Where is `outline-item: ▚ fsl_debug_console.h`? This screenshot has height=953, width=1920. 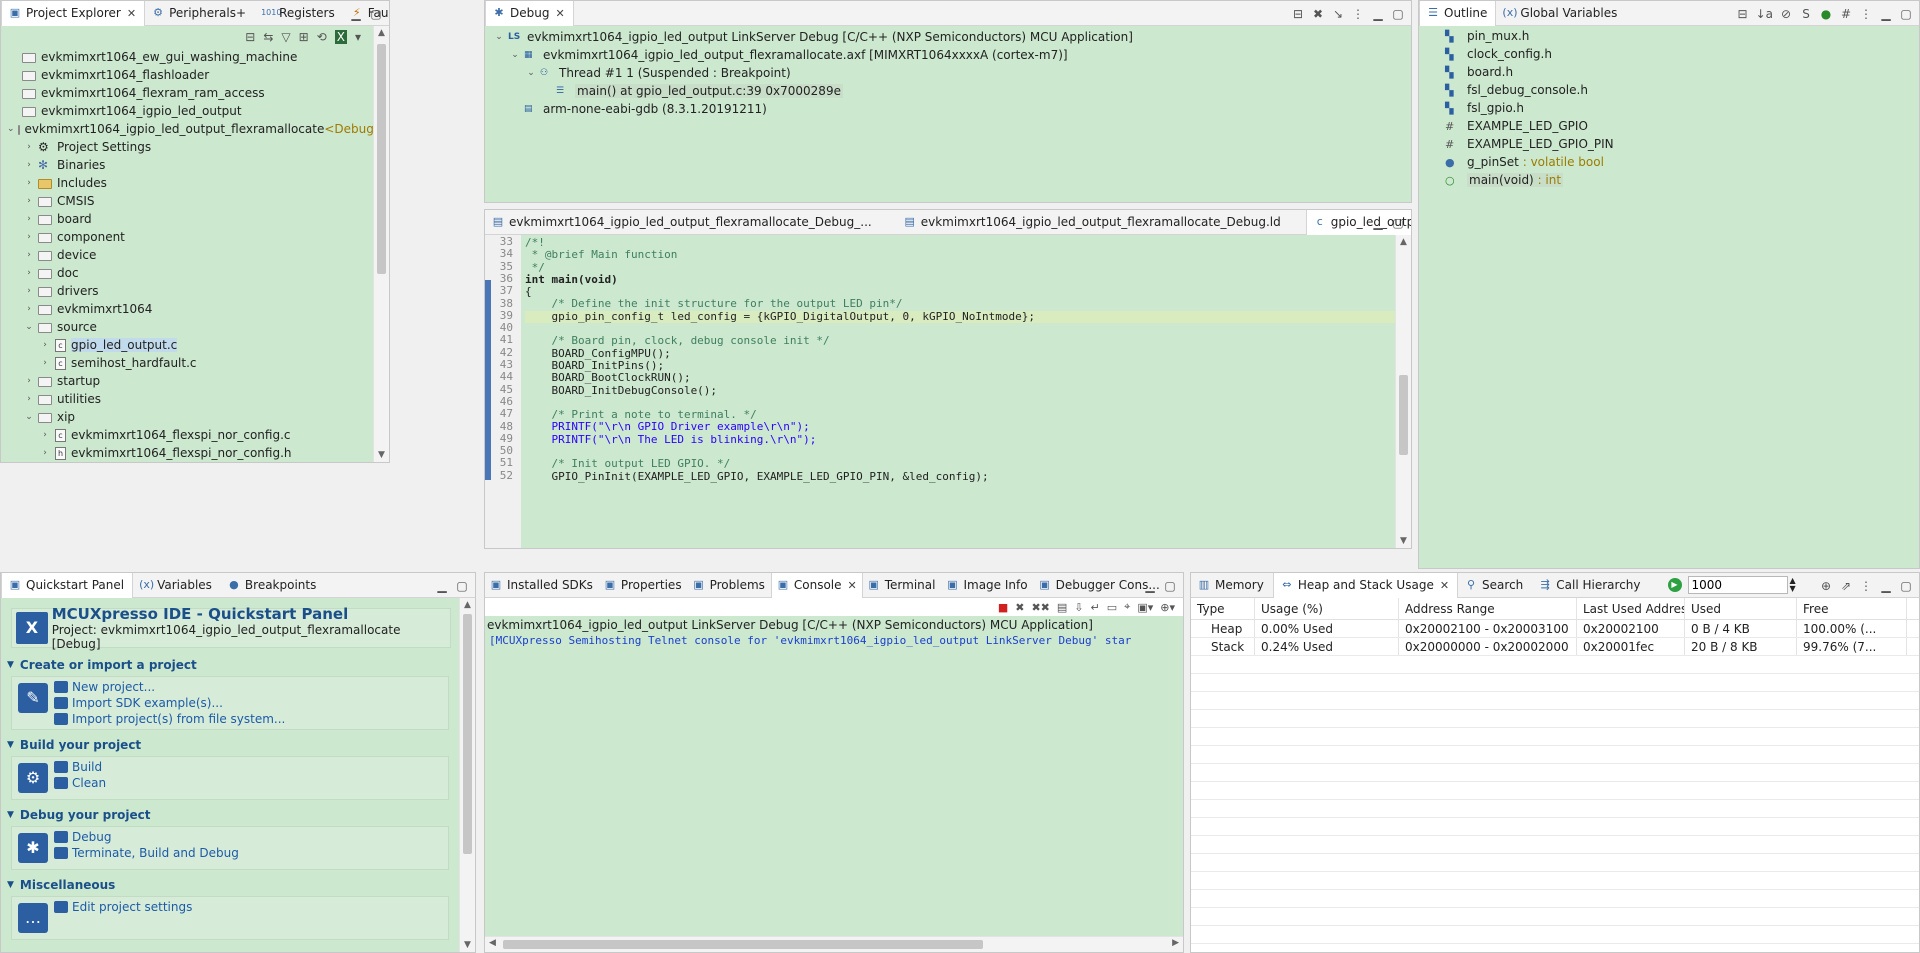 outline-item: ▚ fsl_debug_console.h is located at coordinates (1682, 90).